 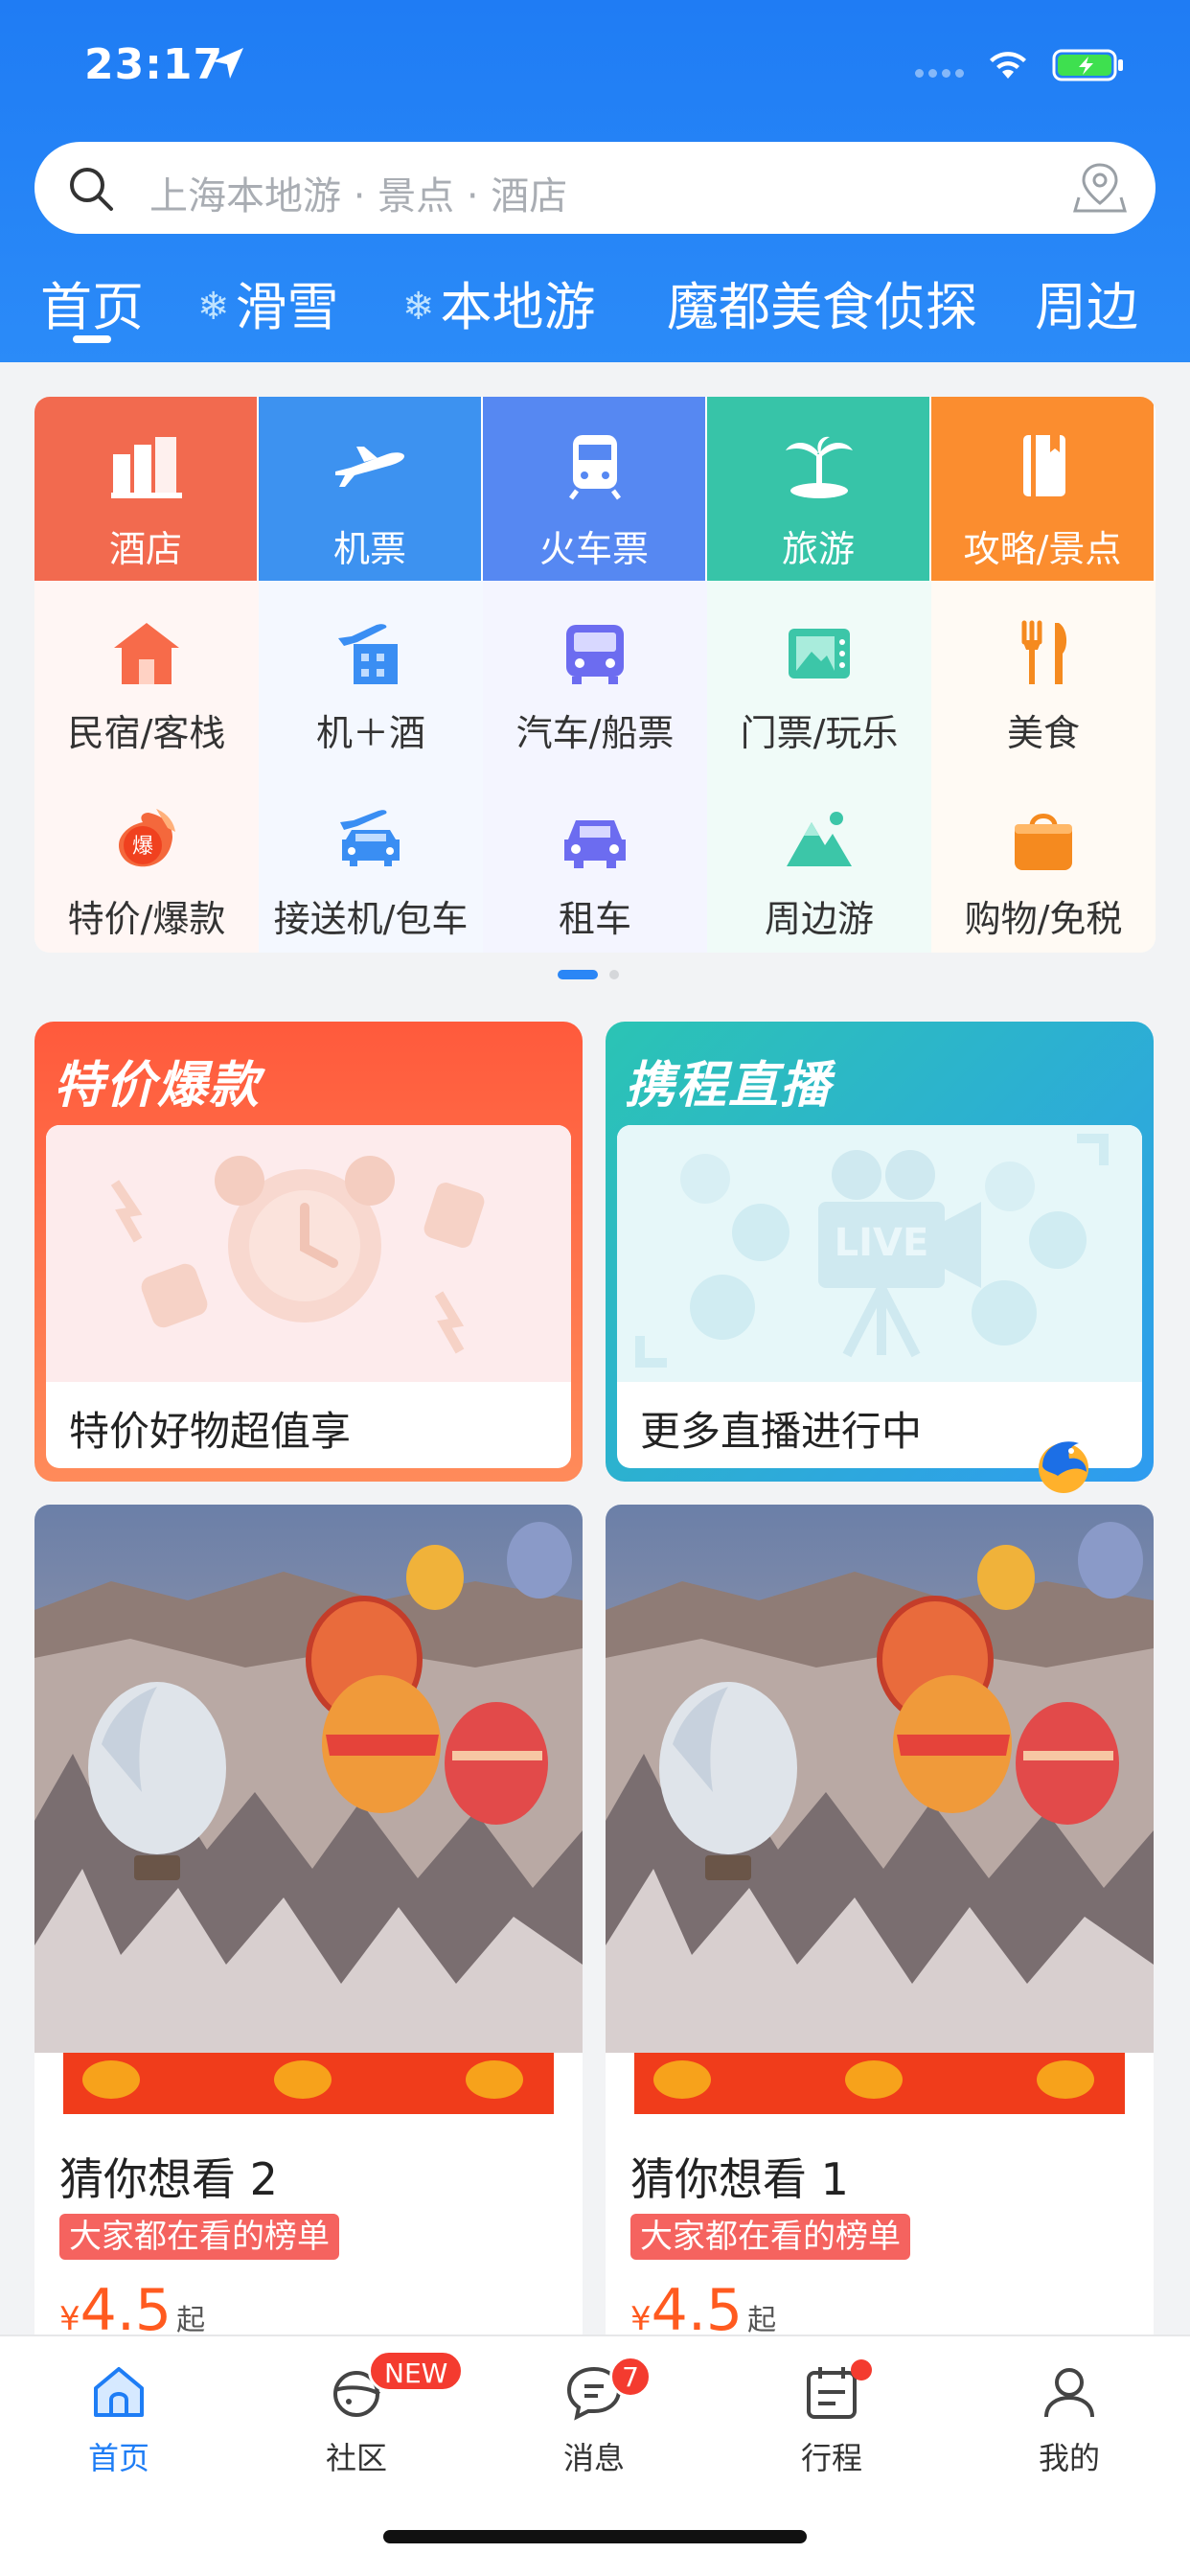 I want to click on shopping-bag-icon, so click(x=1043, y=842).